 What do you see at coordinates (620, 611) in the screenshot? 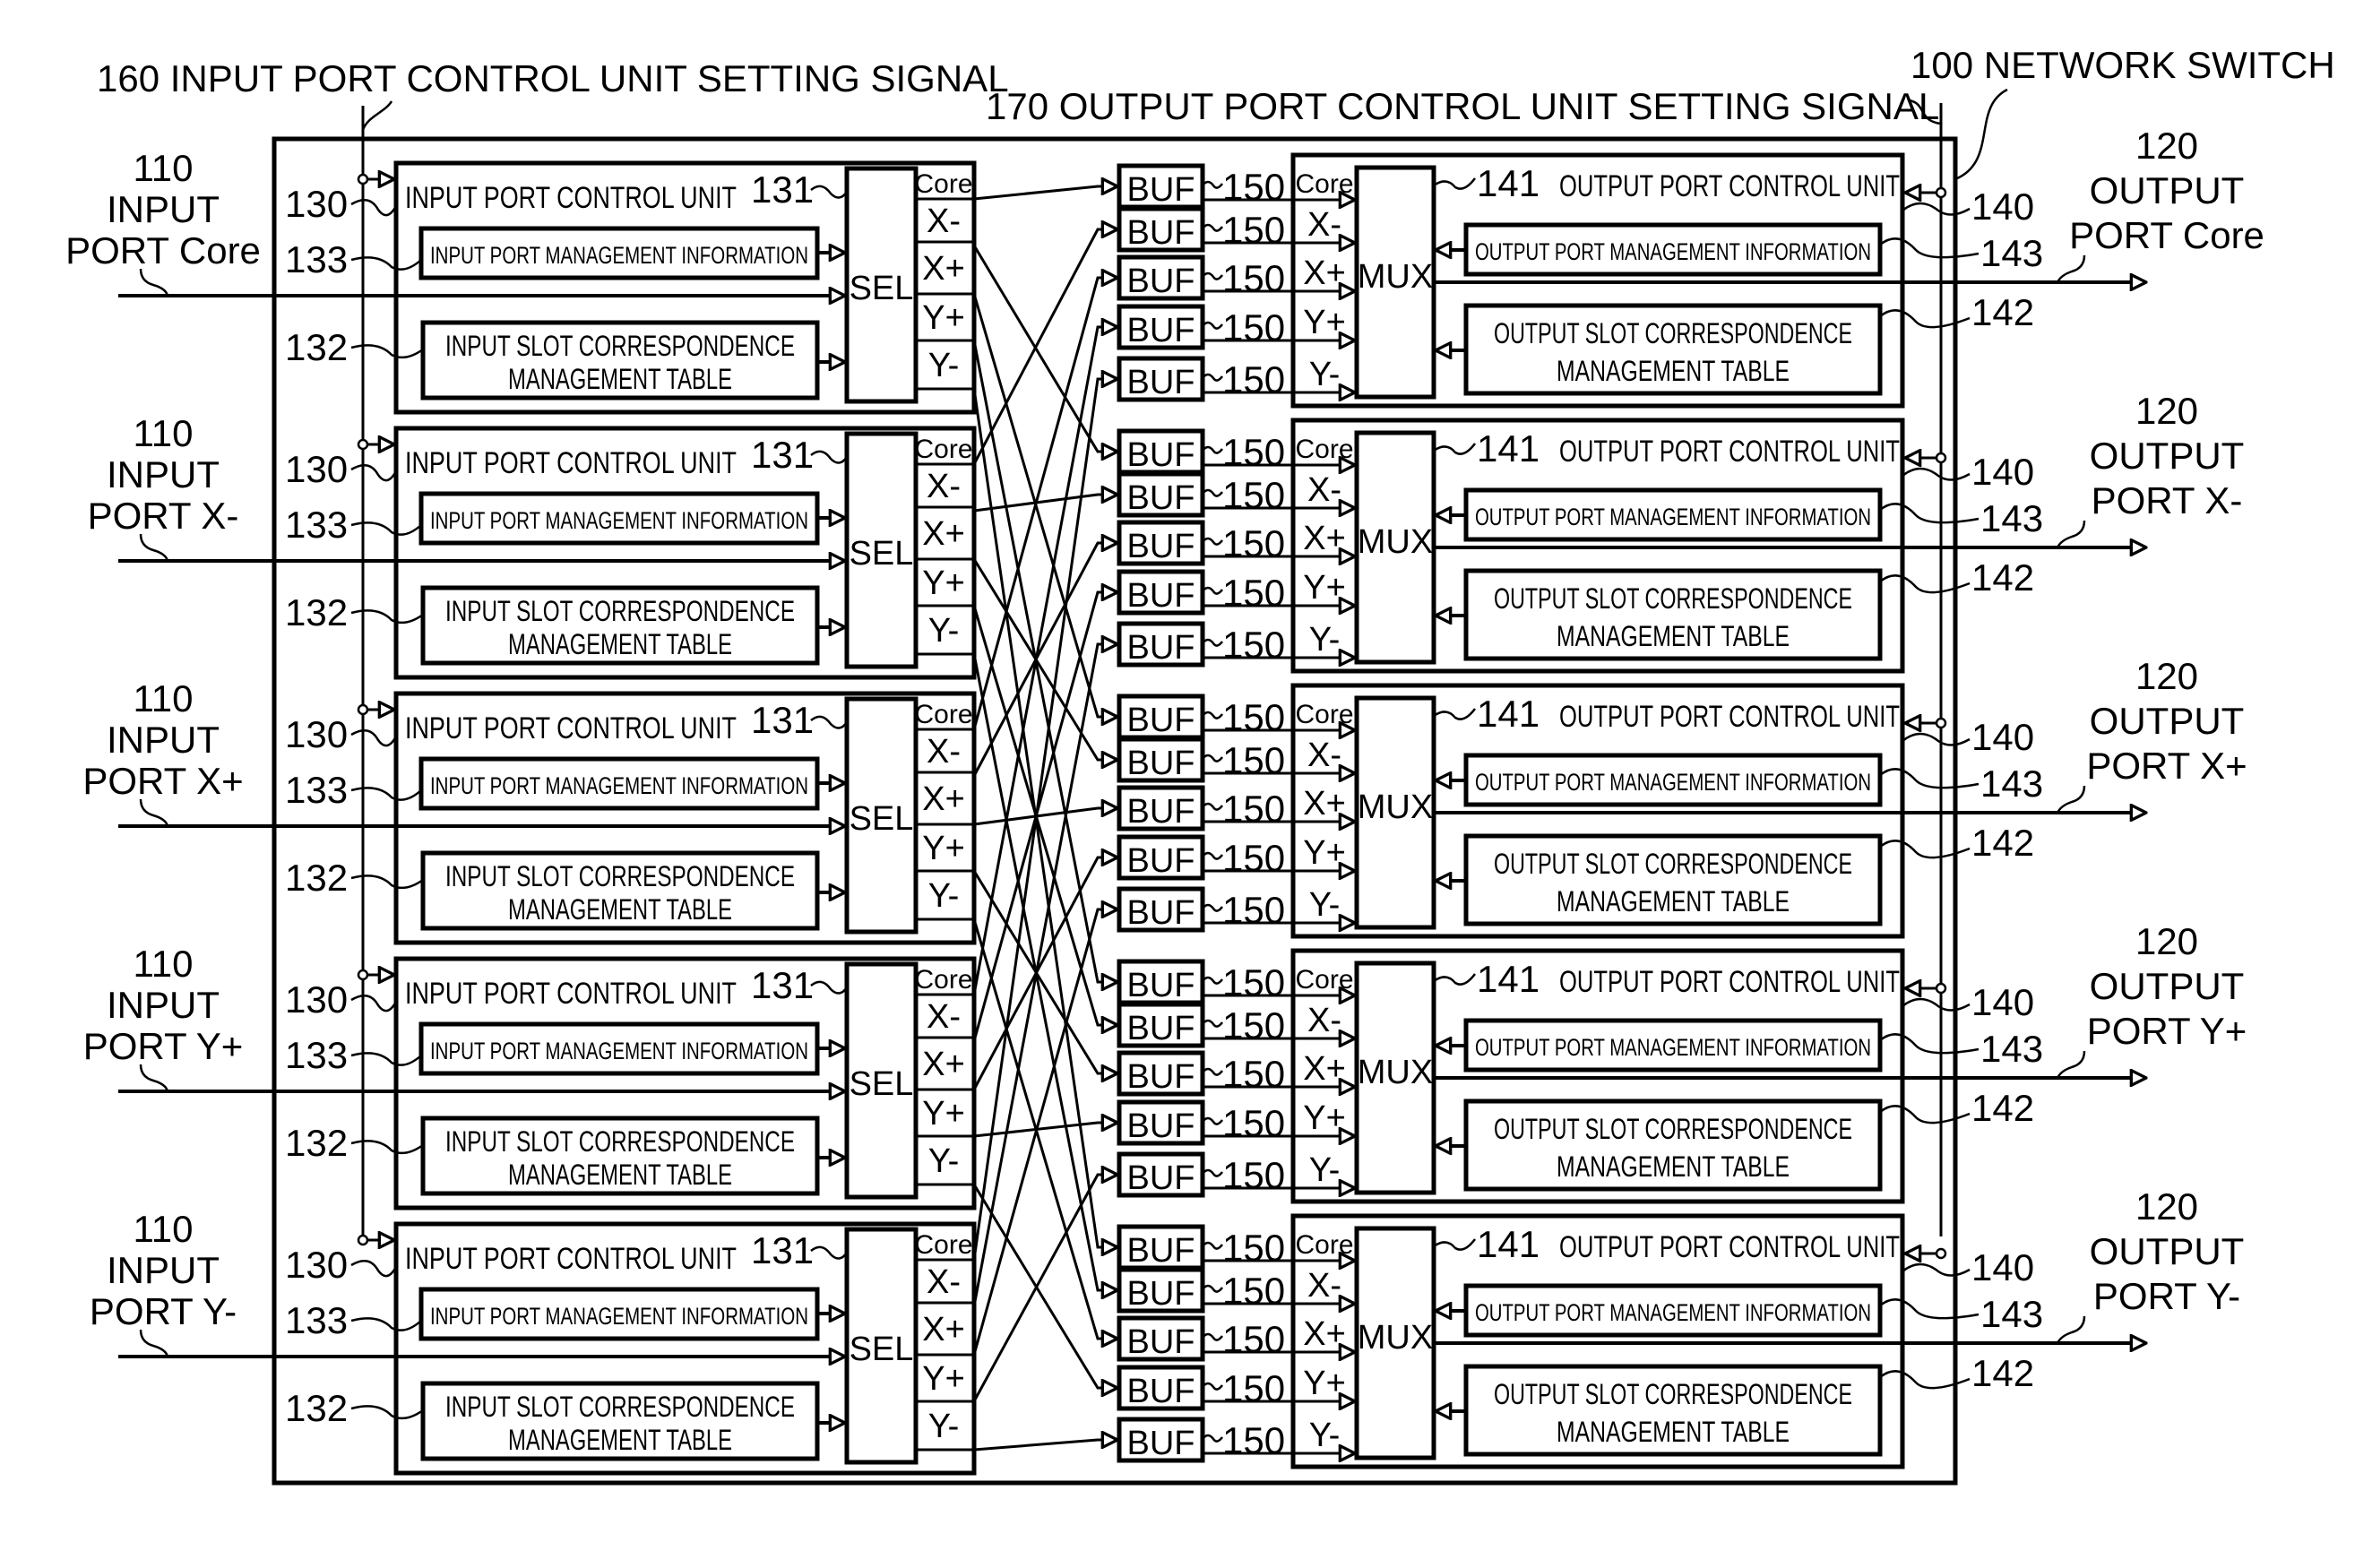
I see `input-slot-table-line1: INPUT SLOT CORRESPONDENCE` at bounding box center [620, 611].